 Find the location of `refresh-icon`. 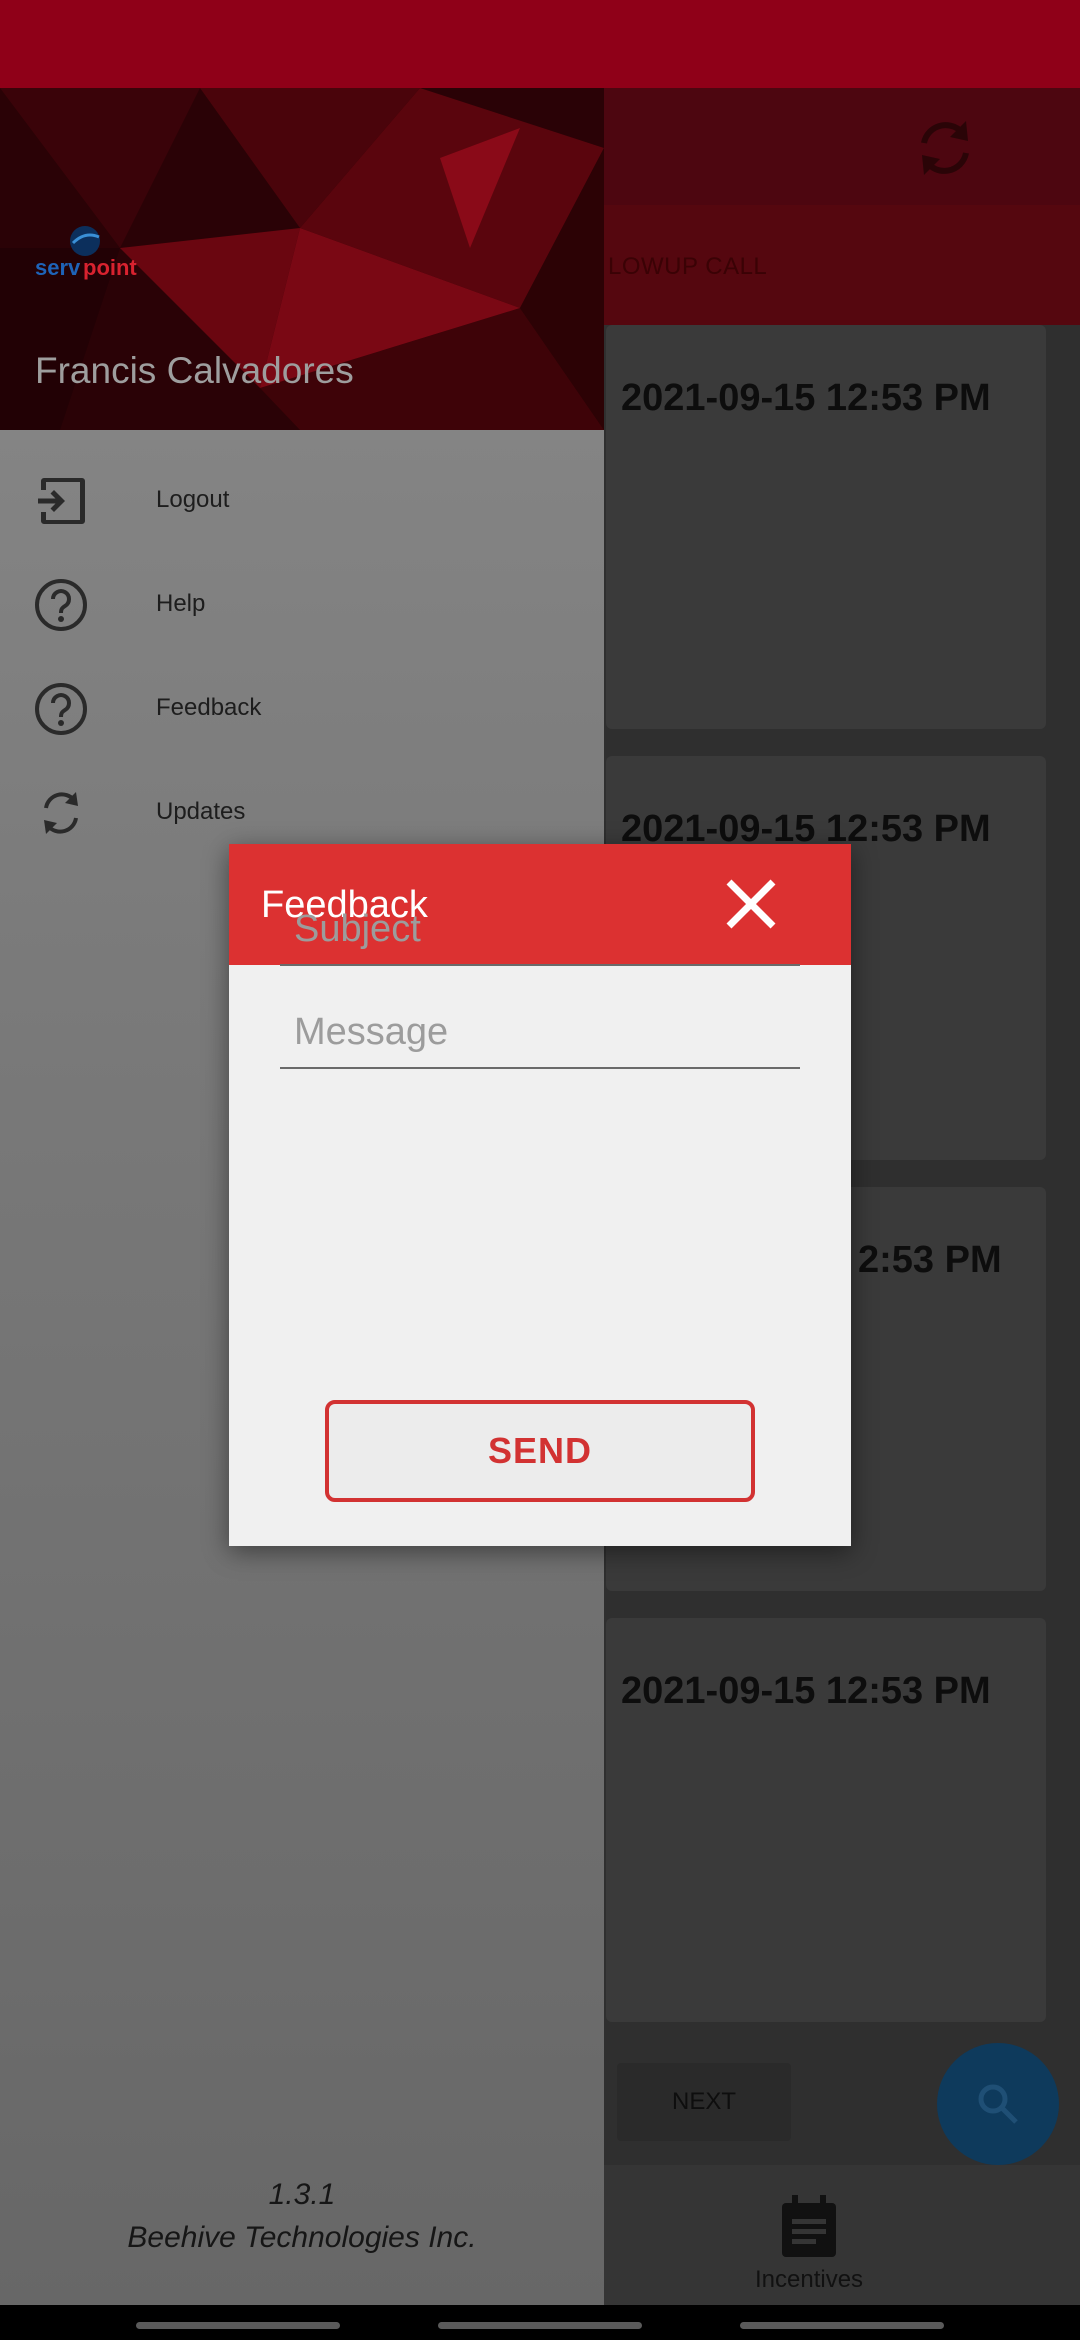

refresh-icon is located at coordinates (945, 148).